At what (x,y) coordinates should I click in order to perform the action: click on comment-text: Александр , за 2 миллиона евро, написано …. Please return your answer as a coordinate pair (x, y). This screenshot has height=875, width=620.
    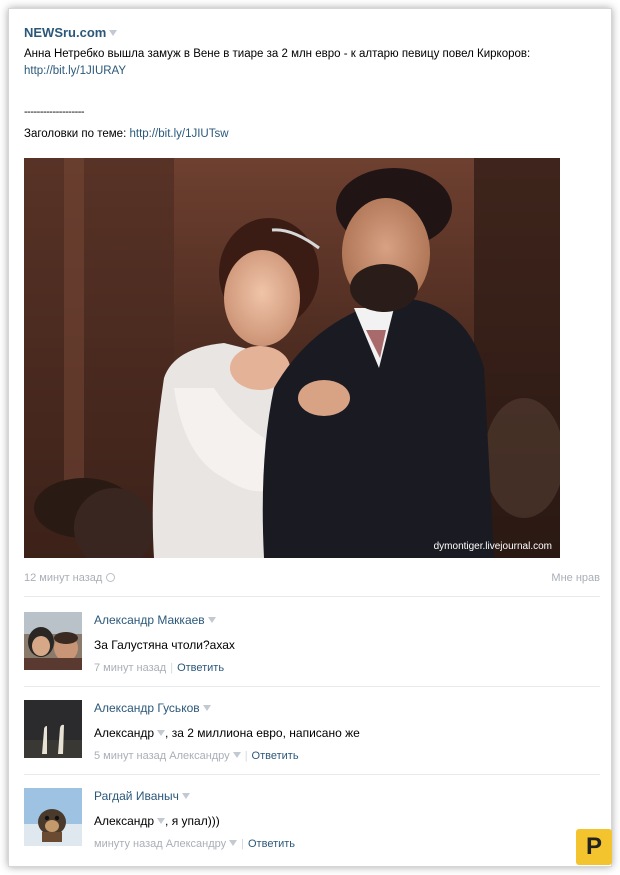
    Looking at the image, I should click on (344, 733).